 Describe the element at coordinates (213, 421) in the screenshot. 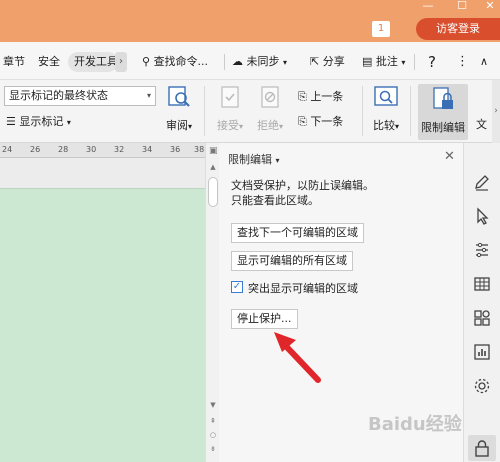

I see `page-up-icon: ⇞` at that location.